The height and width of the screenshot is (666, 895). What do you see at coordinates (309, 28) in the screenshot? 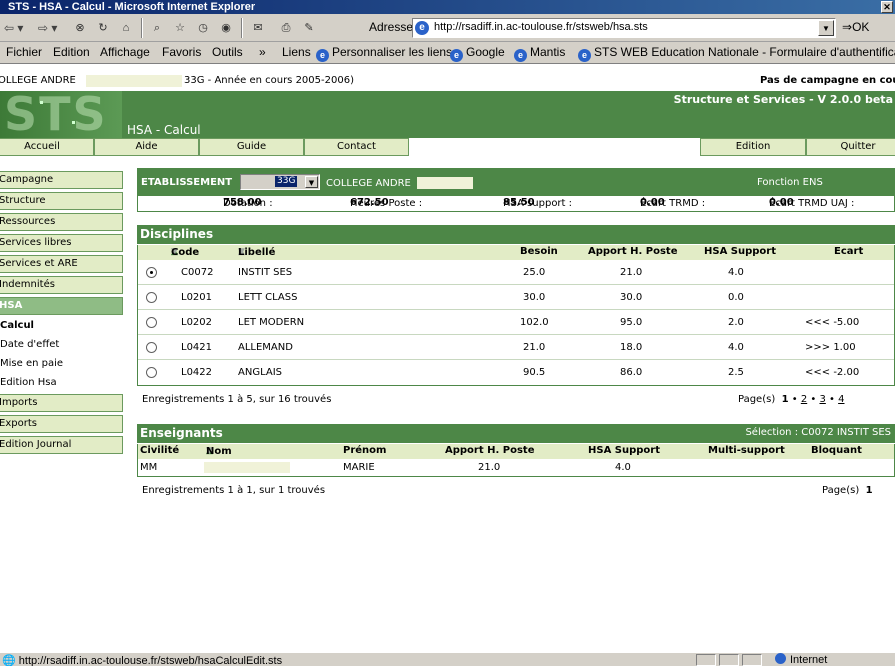
I see `edit-icon: ✎` at bounding box center [309, 28].